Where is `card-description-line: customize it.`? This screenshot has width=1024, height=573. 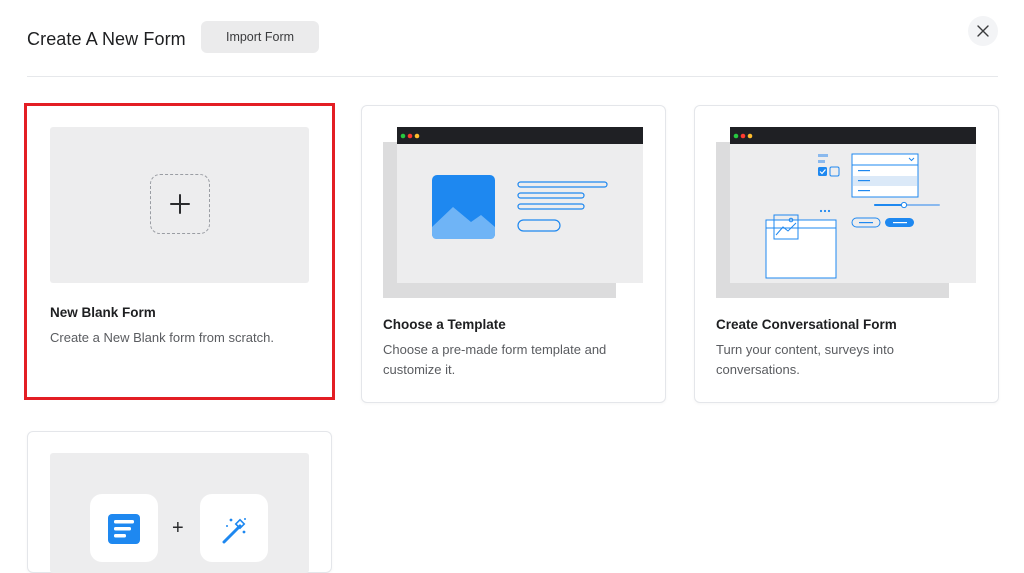 card-description-line: customize it. is located at coordinates (419, 369).